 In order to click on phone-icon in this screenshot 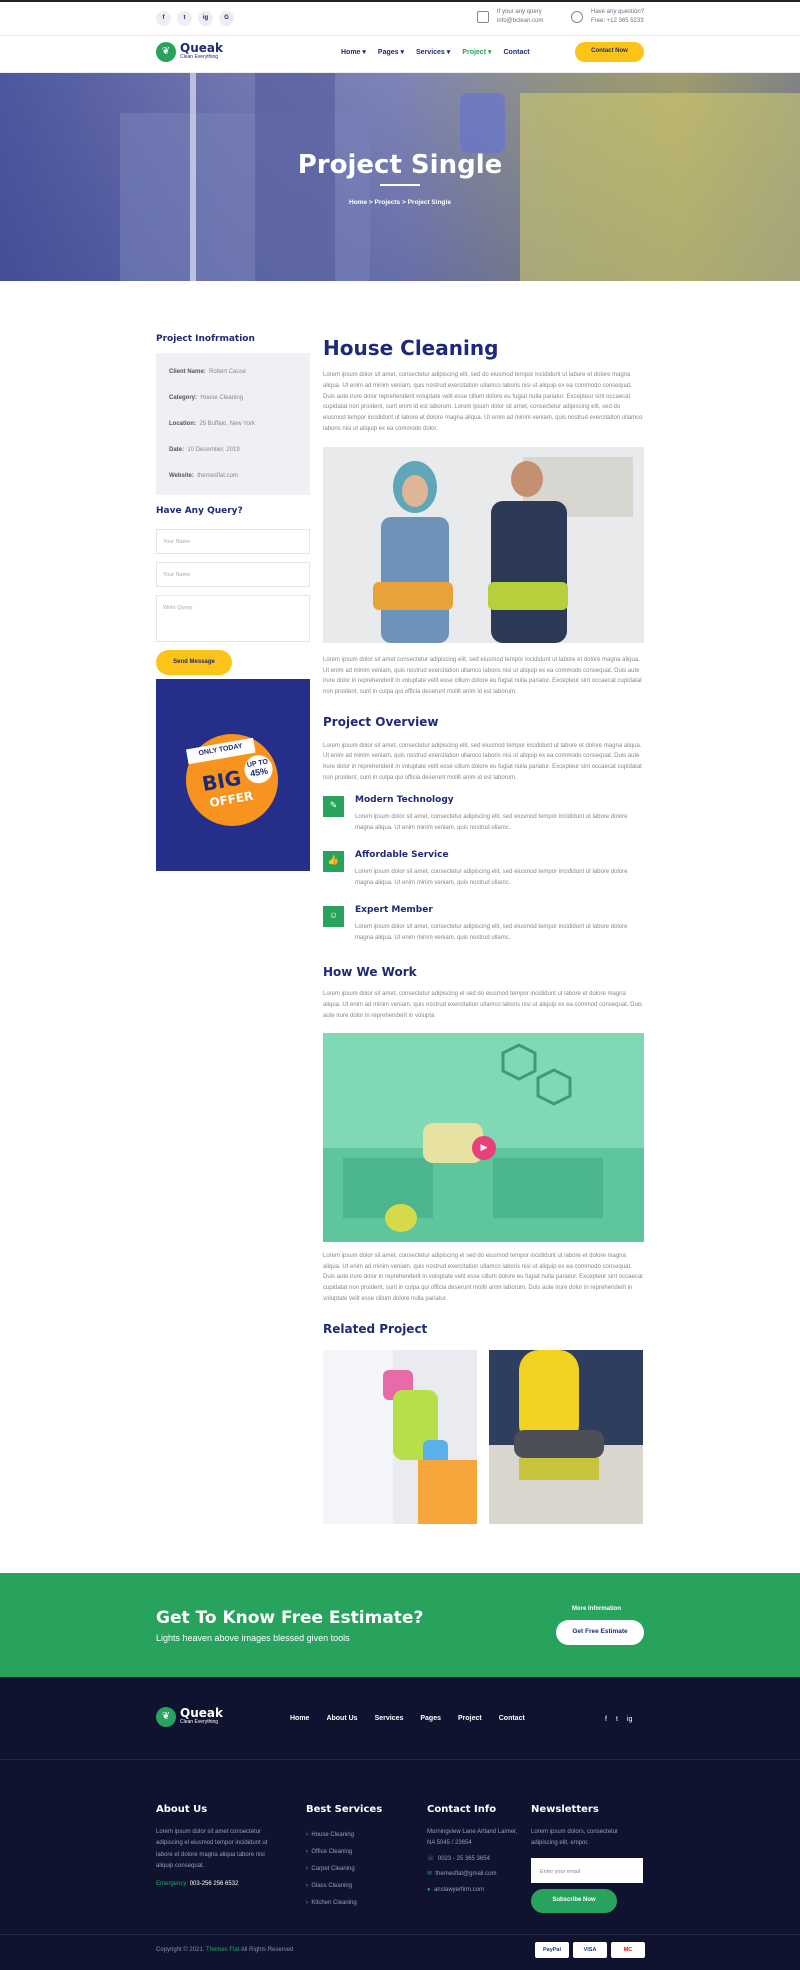, I will do `click(577, 17)`.